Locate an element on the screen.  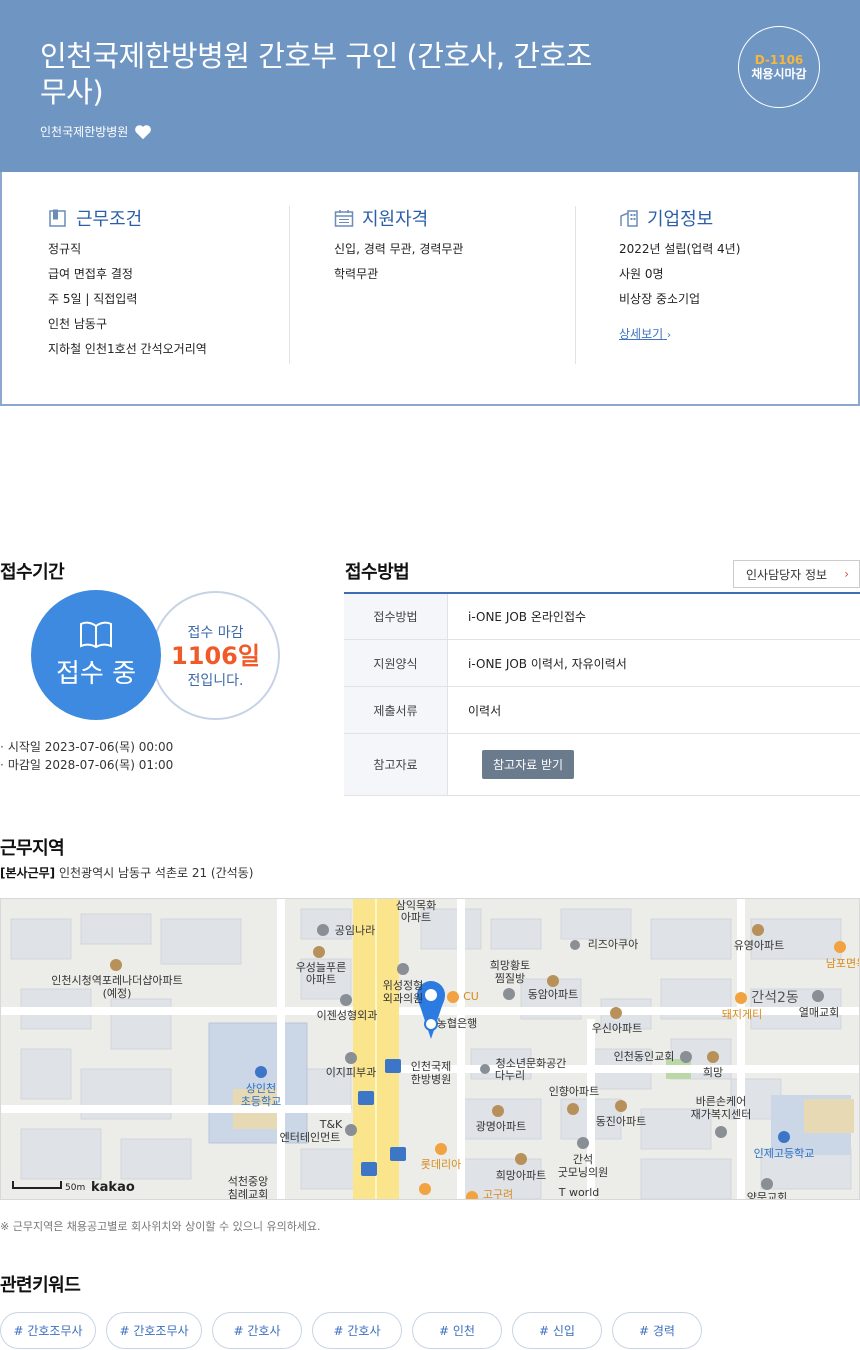
table-row: 참고자료 참고자료 받기 is located at coordinates (602, 765).